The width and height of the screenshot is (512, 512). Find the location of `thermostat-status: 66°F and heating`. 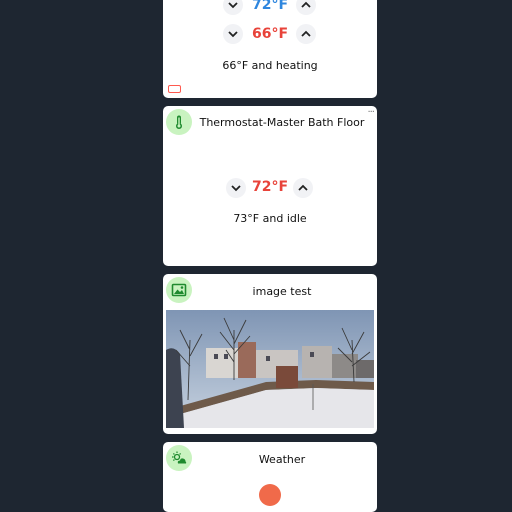

thermostat-status: 66°F and heating is located at coordinates (270, 65).